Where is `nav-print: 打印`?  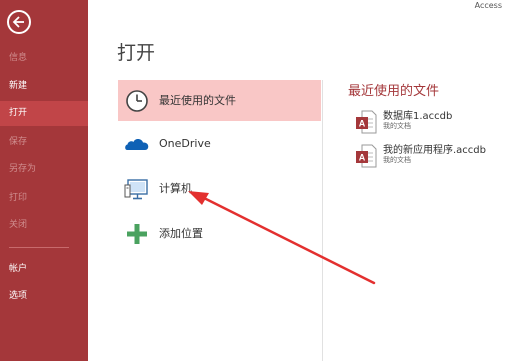 nav-print: 打印 is located at coordinates (44, 198).